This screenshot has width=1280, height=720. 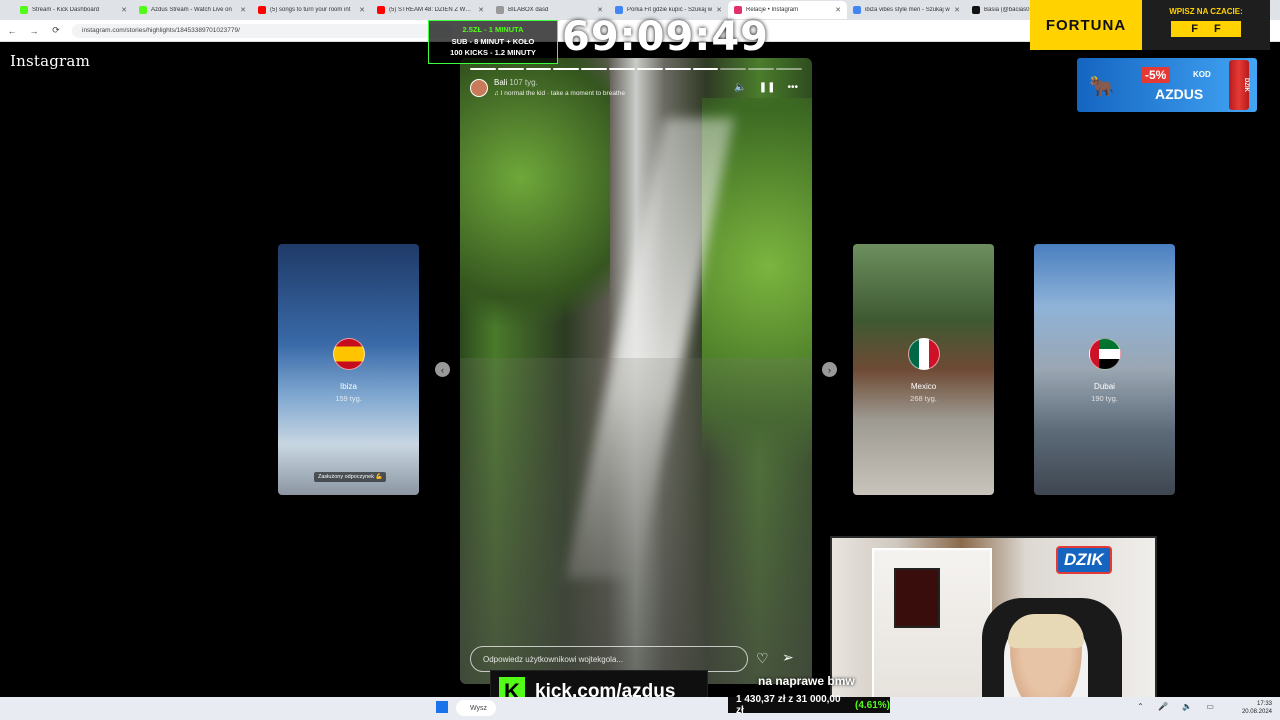 I want to click on donation-goal-title: na naprawe bmw, so click(x=806, y=681).